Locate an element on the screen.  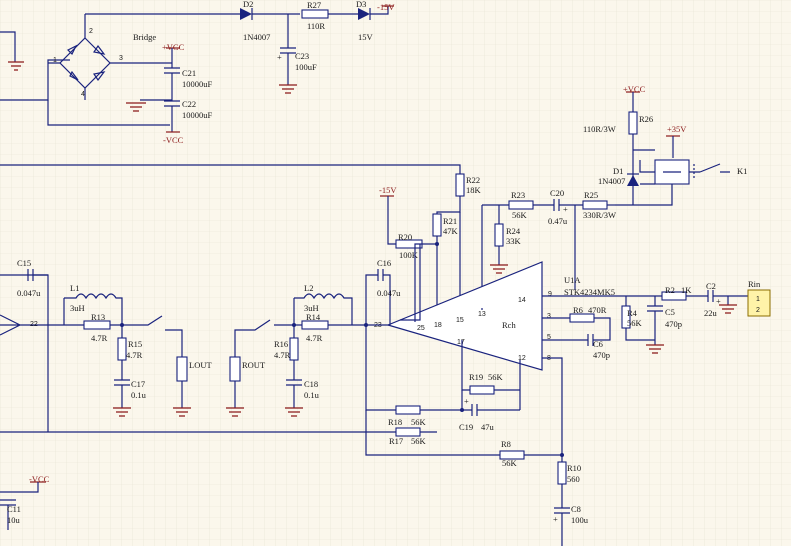
vcc-pos-label: +VCC is located at coordinates (173, 47).